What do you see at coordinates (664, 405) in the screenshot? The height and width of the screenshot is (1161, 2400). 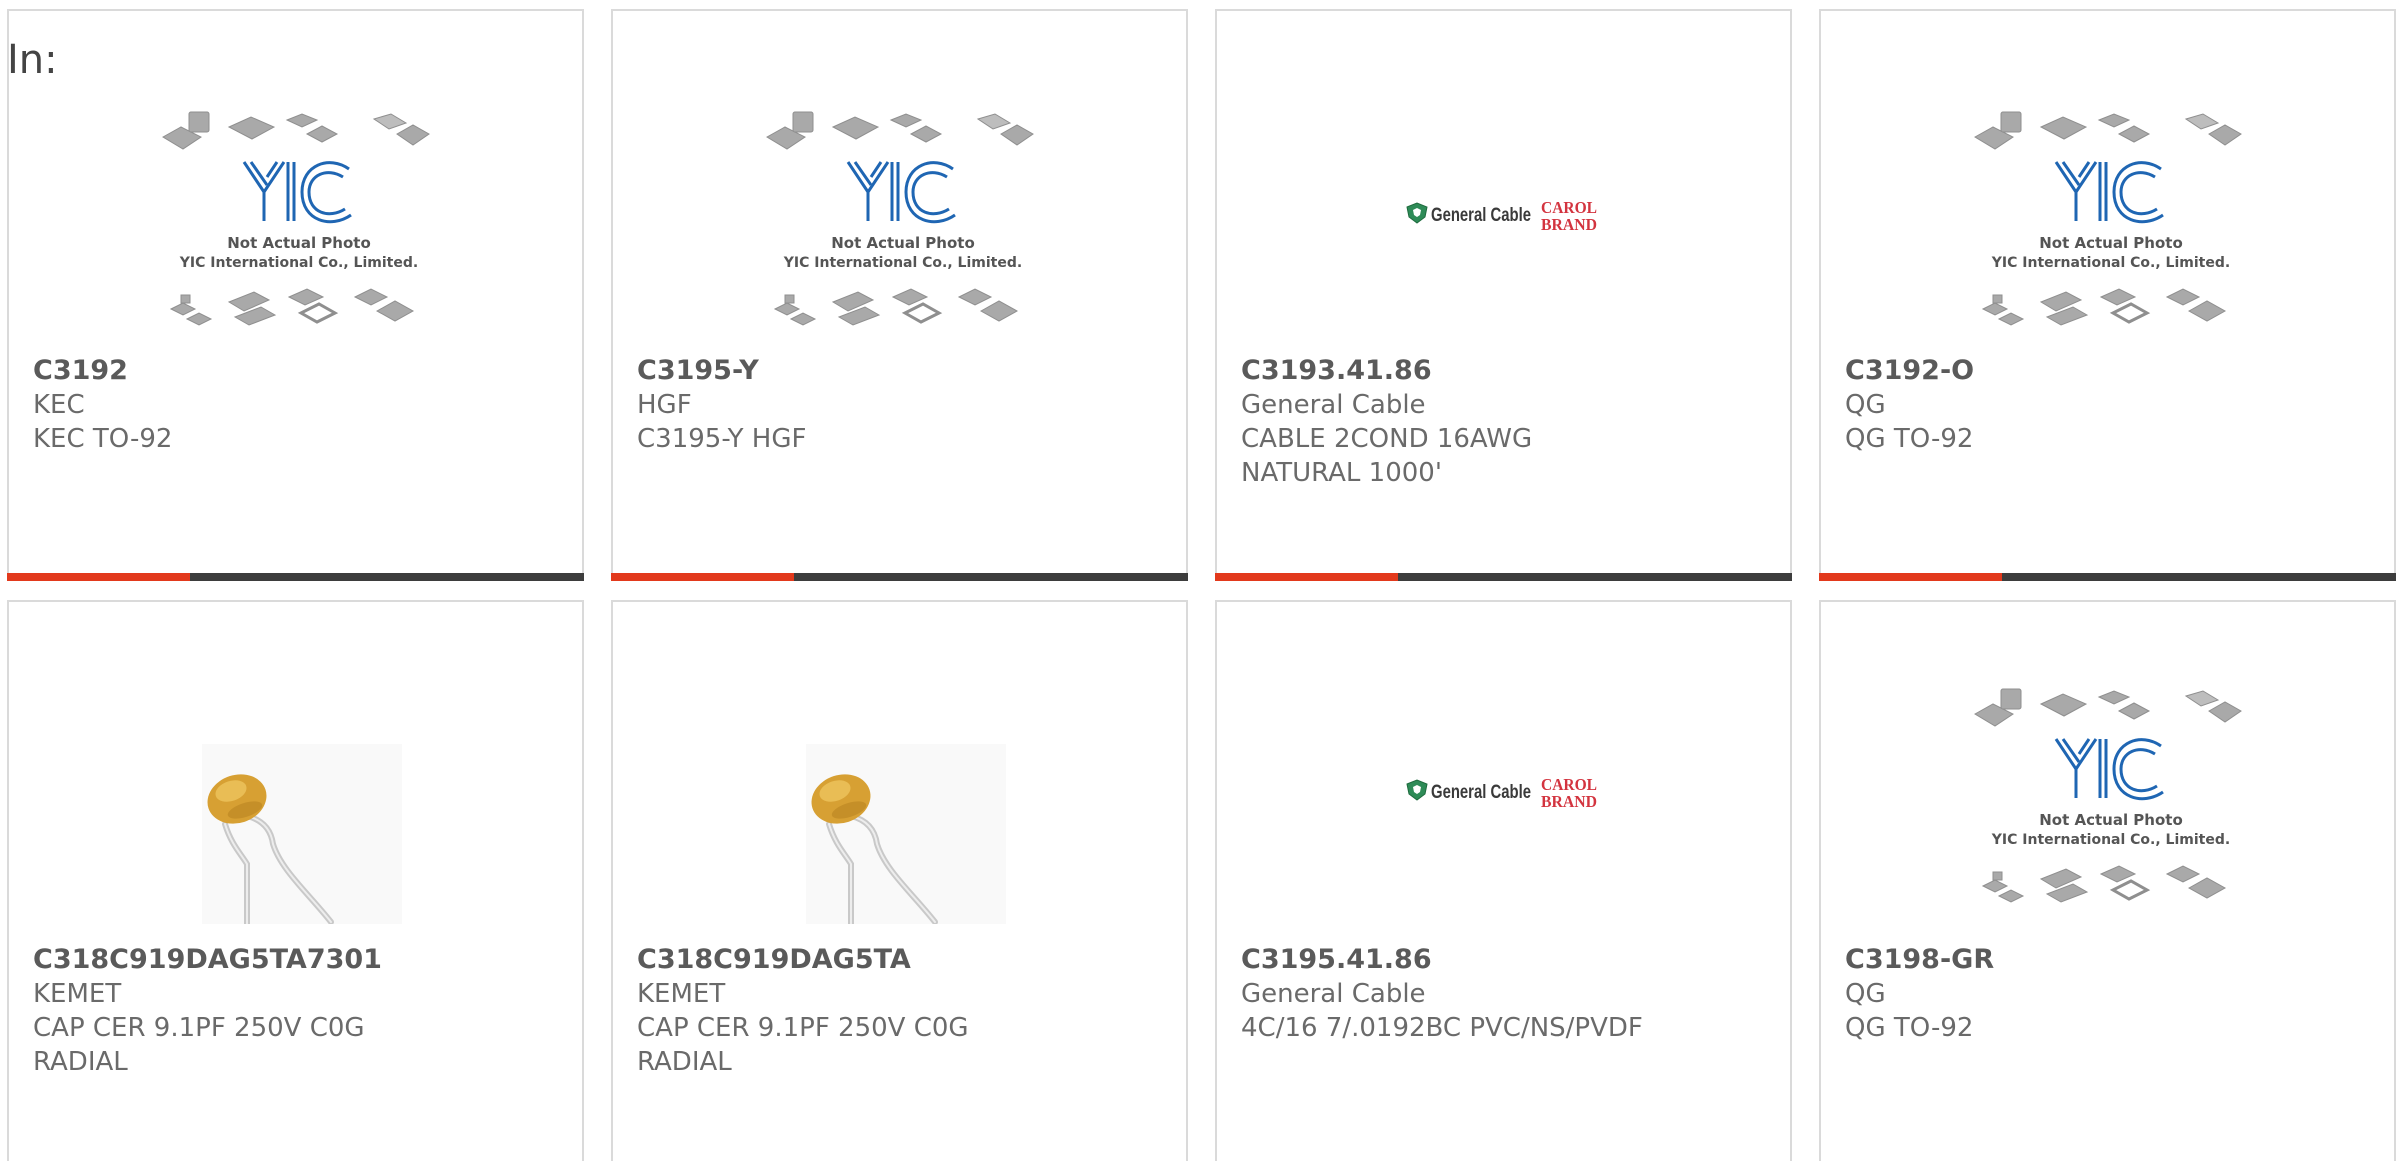 I see `manufacturer-label: HGF` at bounding box center [664, 405].